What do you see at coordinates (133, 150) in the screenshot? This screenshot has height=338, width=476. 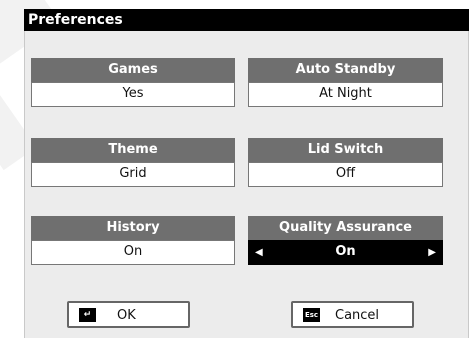 I see `setting-label-theme: Theme` at bounding box center [133, 150].